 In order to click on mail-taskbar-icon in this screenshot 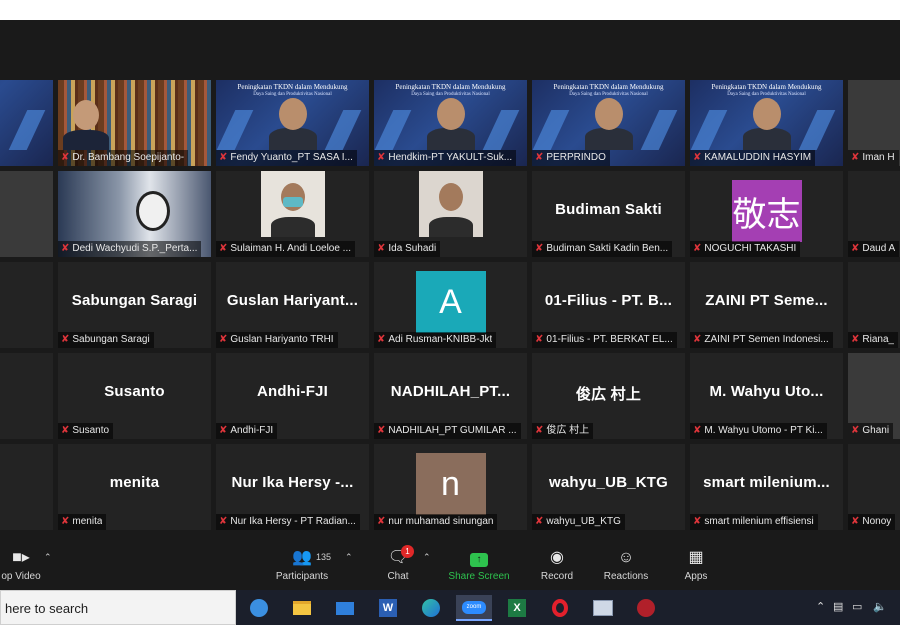, I will do `click(345, 608)`.